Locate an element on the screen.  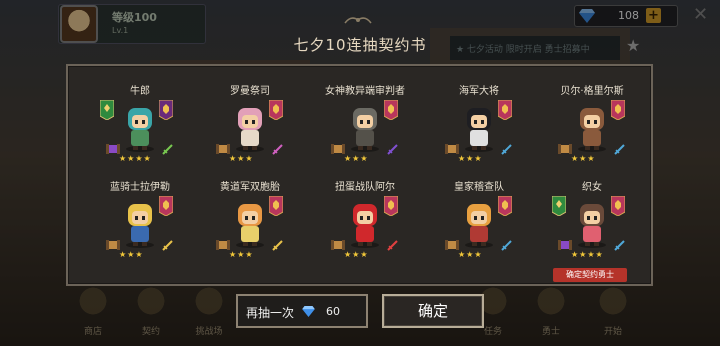
hero-name: 黄道军双胞胎 is located at coordinates (250, 187).